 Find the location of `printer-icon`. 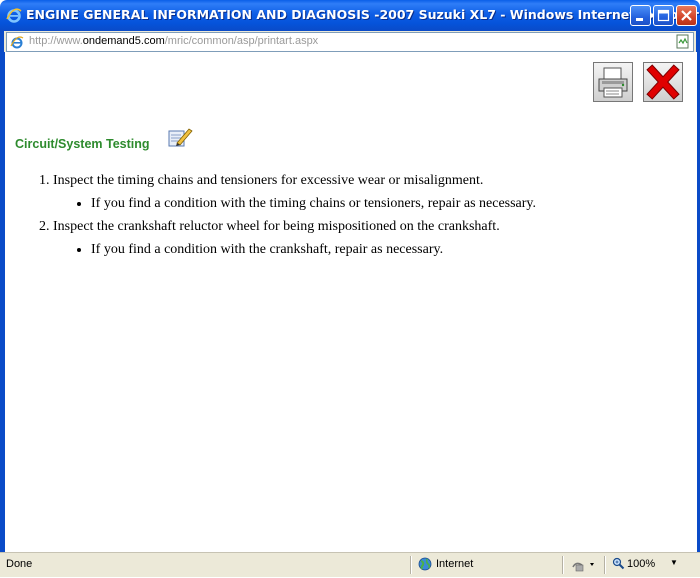

printer-icon is located at coordinates (613, 82).